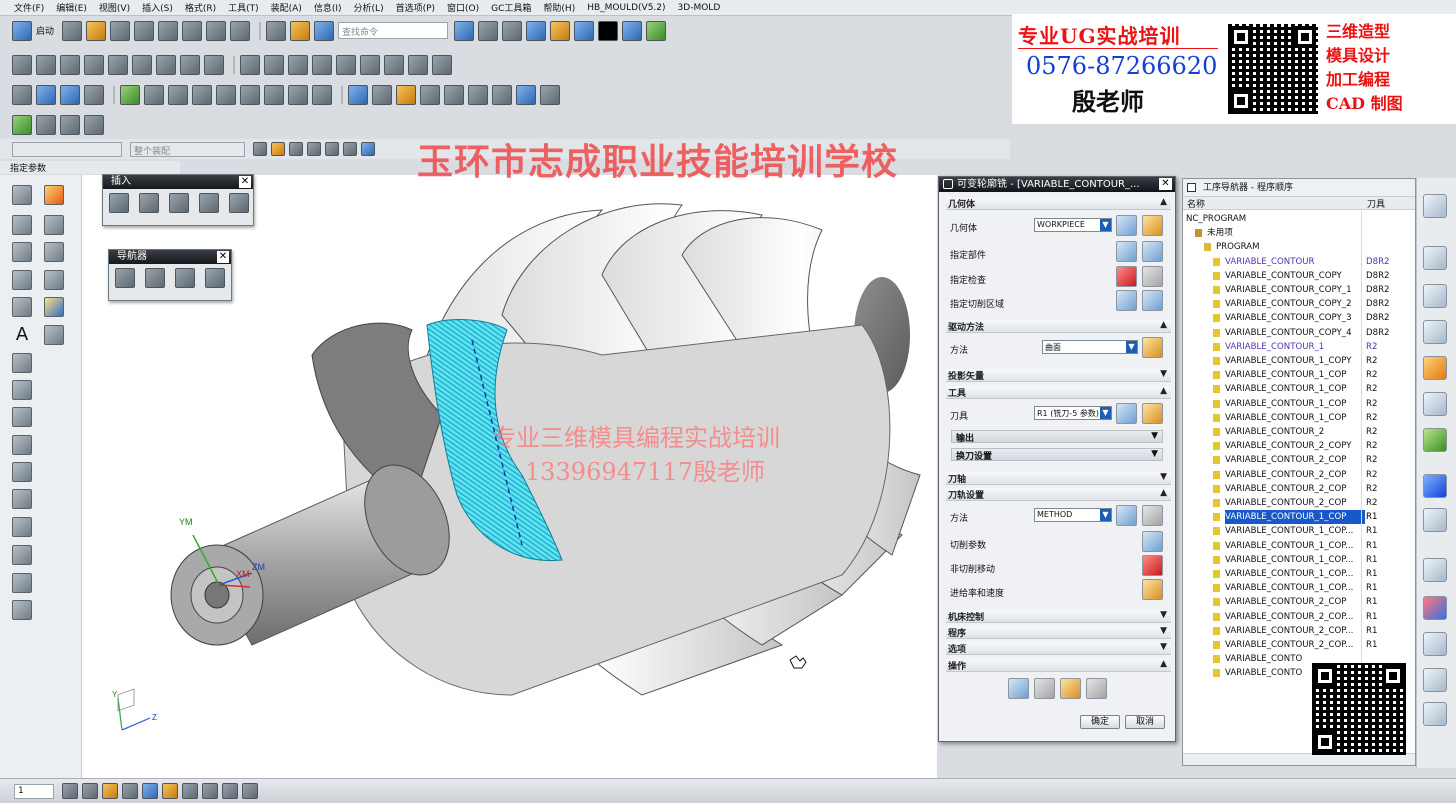 This screenshot has height=803, width=1456. I want to click on material-icon, so click(584, 30).